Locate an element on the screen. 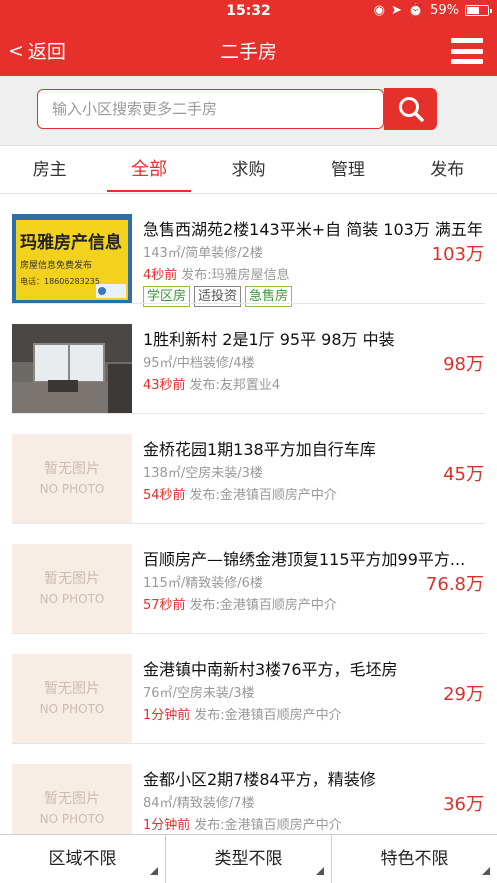 The width and height of the screenshot is (497, 883). listing-price: 45万 is located at coordinates (463, 474).